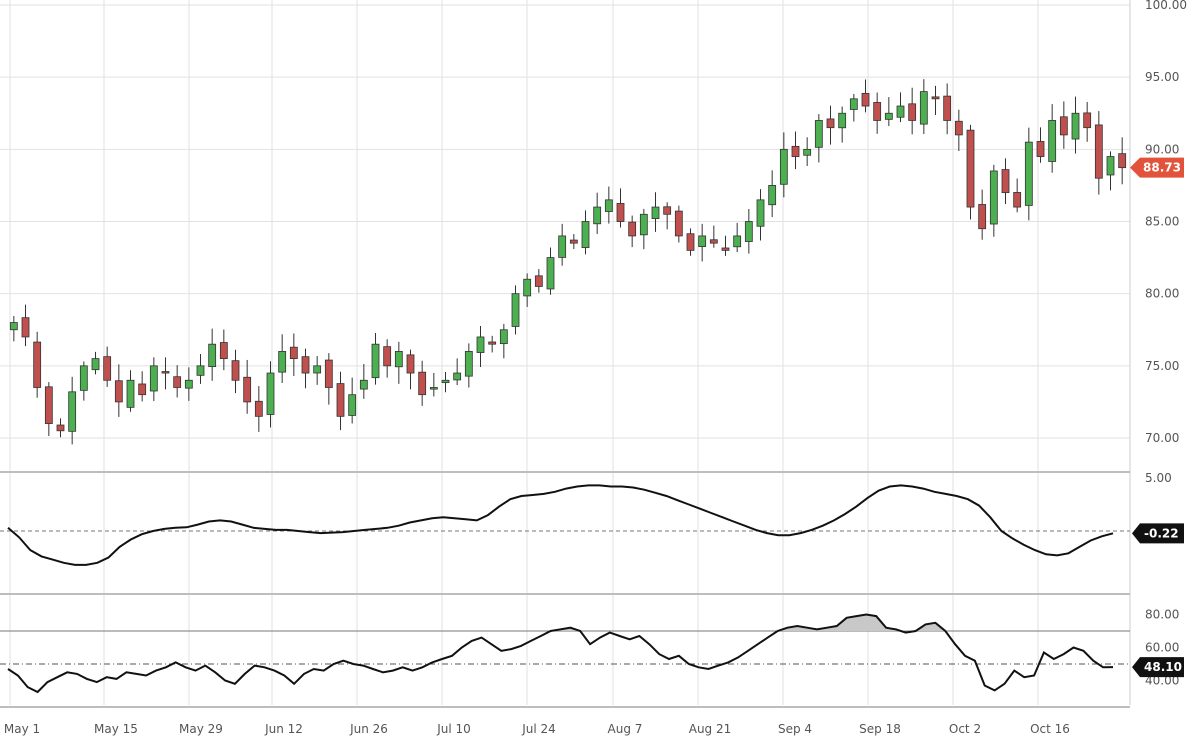  I want to click on x-tick-label-7: Aug 7, so click(625, 729).